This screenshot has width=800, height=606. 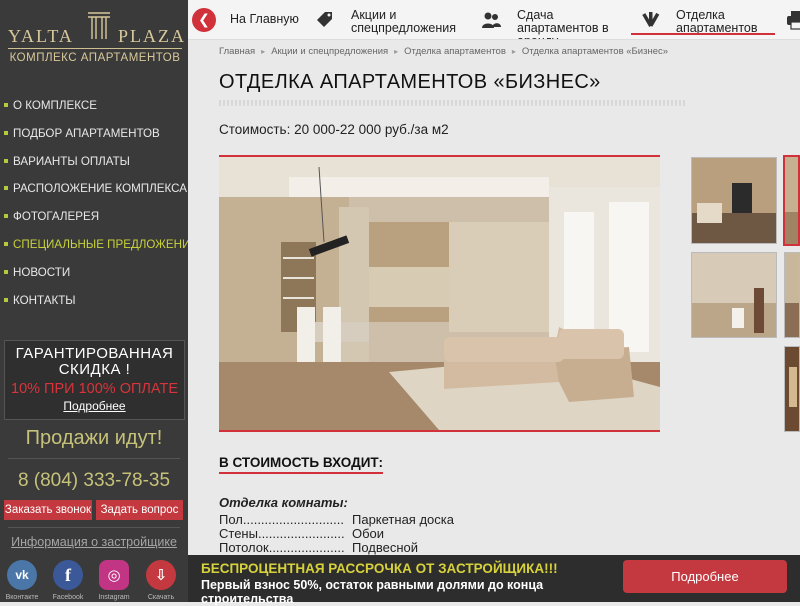 I want to click on printer-icon, so click(x=793, y=20).